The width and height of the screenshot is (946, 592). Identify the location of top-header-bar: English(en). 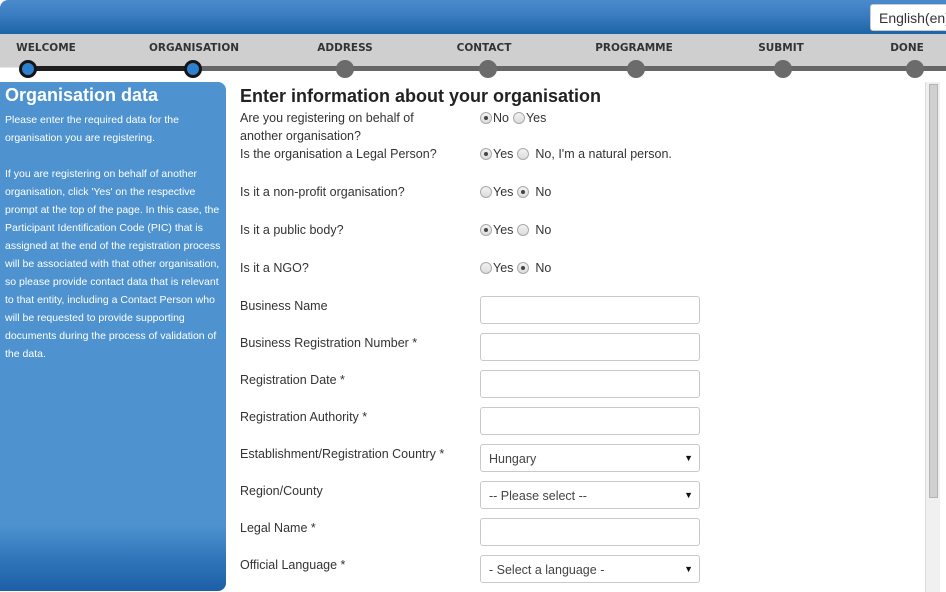
(473, 17).